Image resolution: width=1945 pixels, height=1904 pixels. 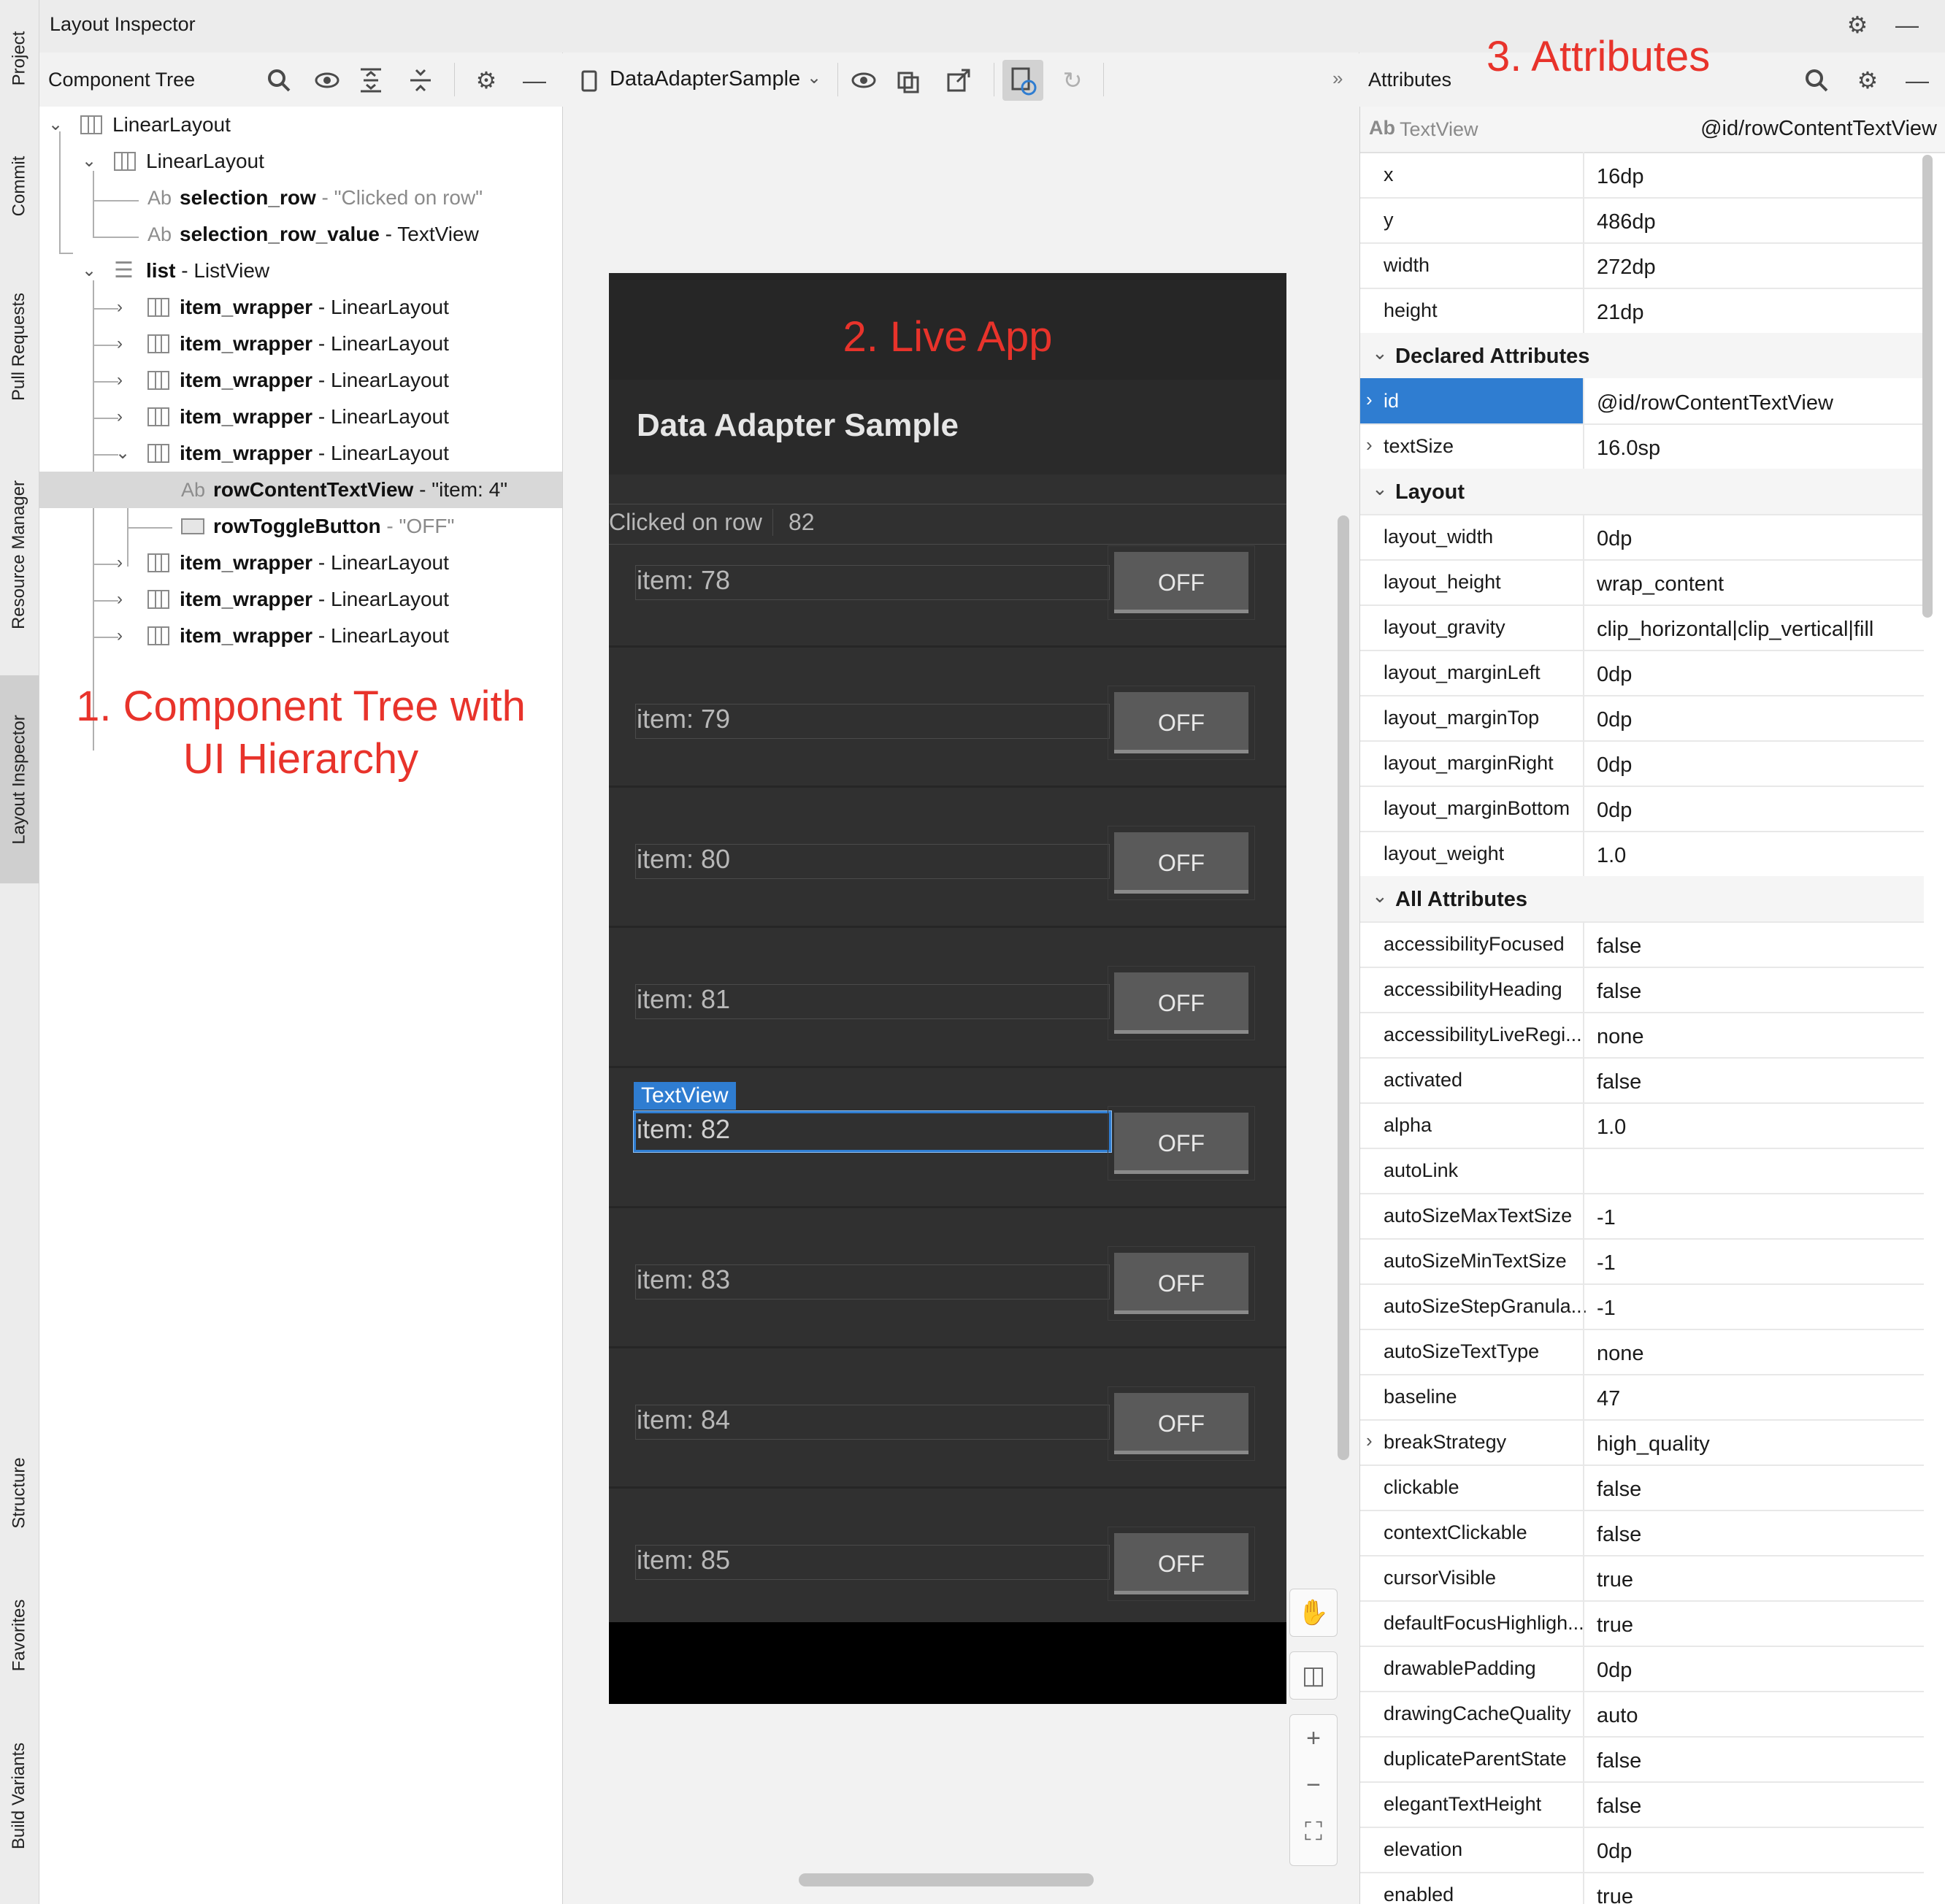 What do you see at coordinates (1857, 25) in the screenshot?
I see `gear-icon: ⚙` at bounding box center [1857, 25].